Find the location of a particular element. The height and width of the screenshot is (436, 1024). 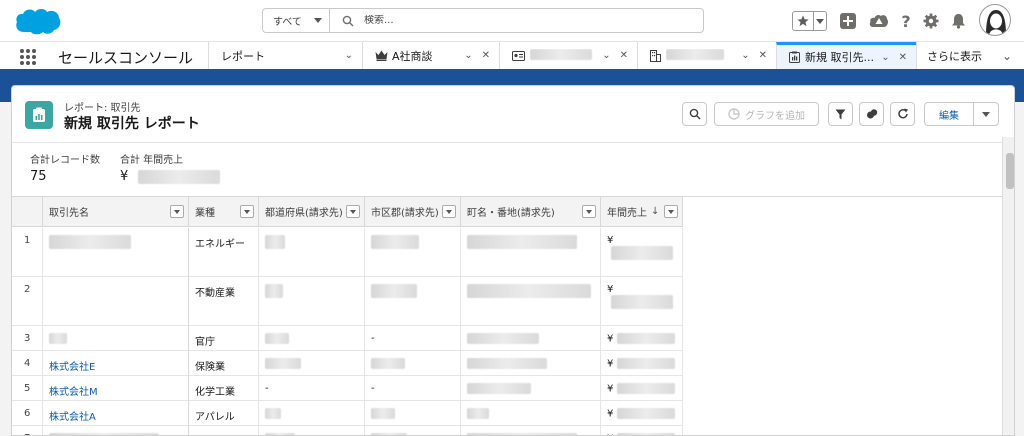

favorites-group is located at coordinates (809, 21).